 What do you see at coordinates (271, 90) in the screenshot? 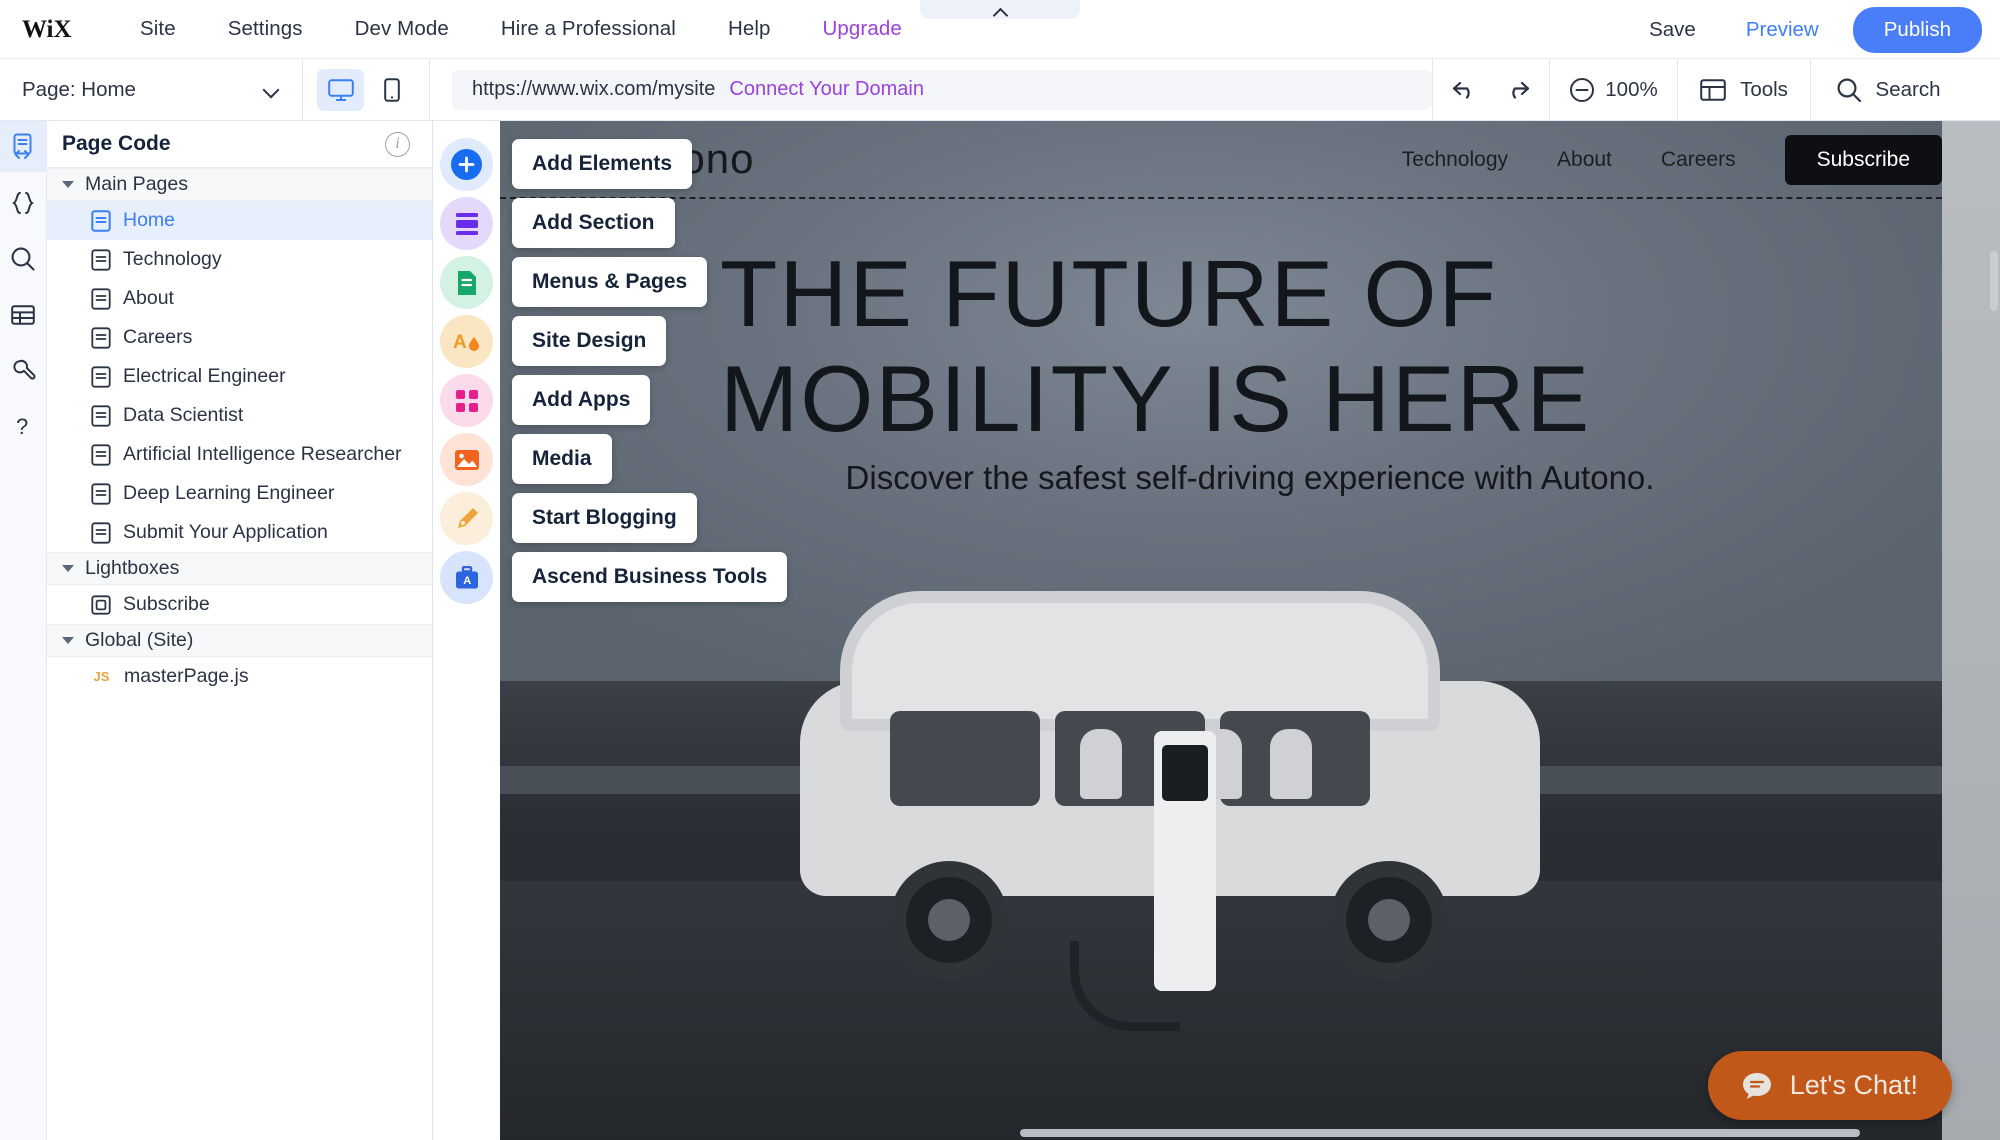
I see `chevron-down-icon` at bounding box center [271, 90].